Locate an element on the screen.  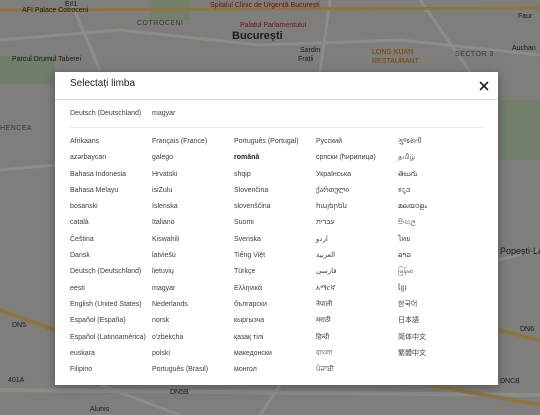
language-option: македонски is located at coordinates (275, 354).